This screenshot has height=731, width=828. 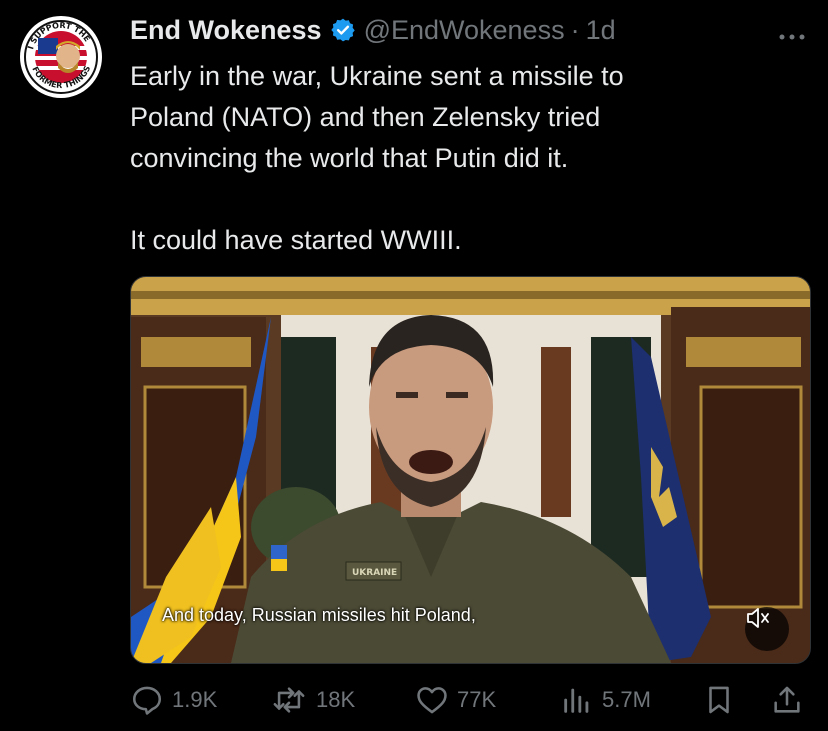 I want to click on like-button: 77K, so click(x=455, y=700).